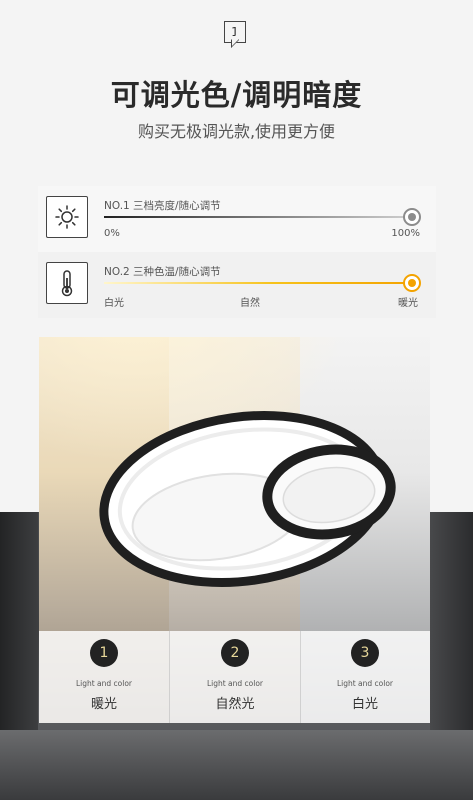 This screenshot has width=473, height=800. Describe the element at coordinates (104, 653) in the screenshot. I see `mode-number: 1` at that location.